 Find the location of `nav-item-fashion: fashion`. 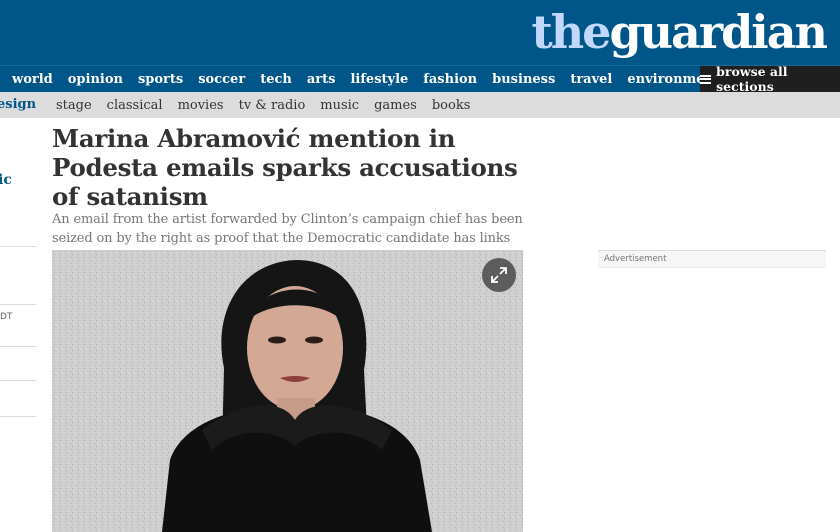

nav-item-fashion: fashion is located at coordinates (450, 79).